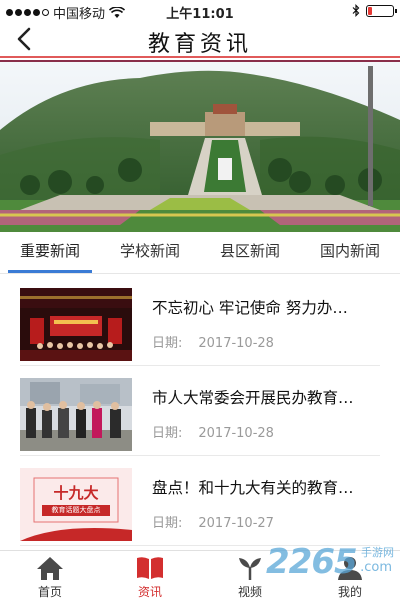 The image size is (400, 600). What do you see at coordinates (199, 44) in the screenshot?
I see `page-title: 教育资讯` at bounding box center [199, 44].